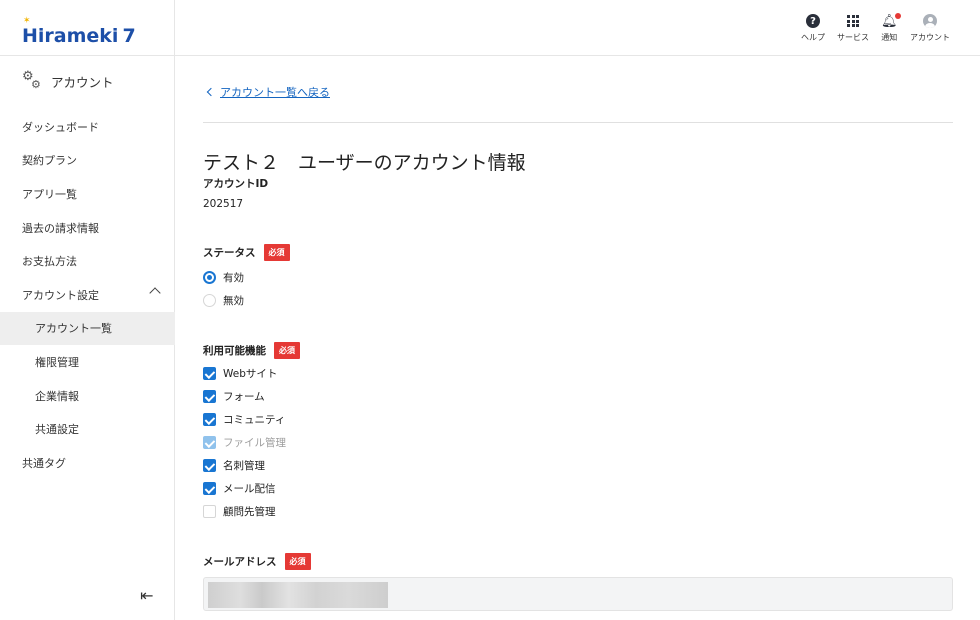 Image resolution: width=980 pixels, height=620 pixels. I want to click on feature-label: 名刺管理, so click(244, 466).